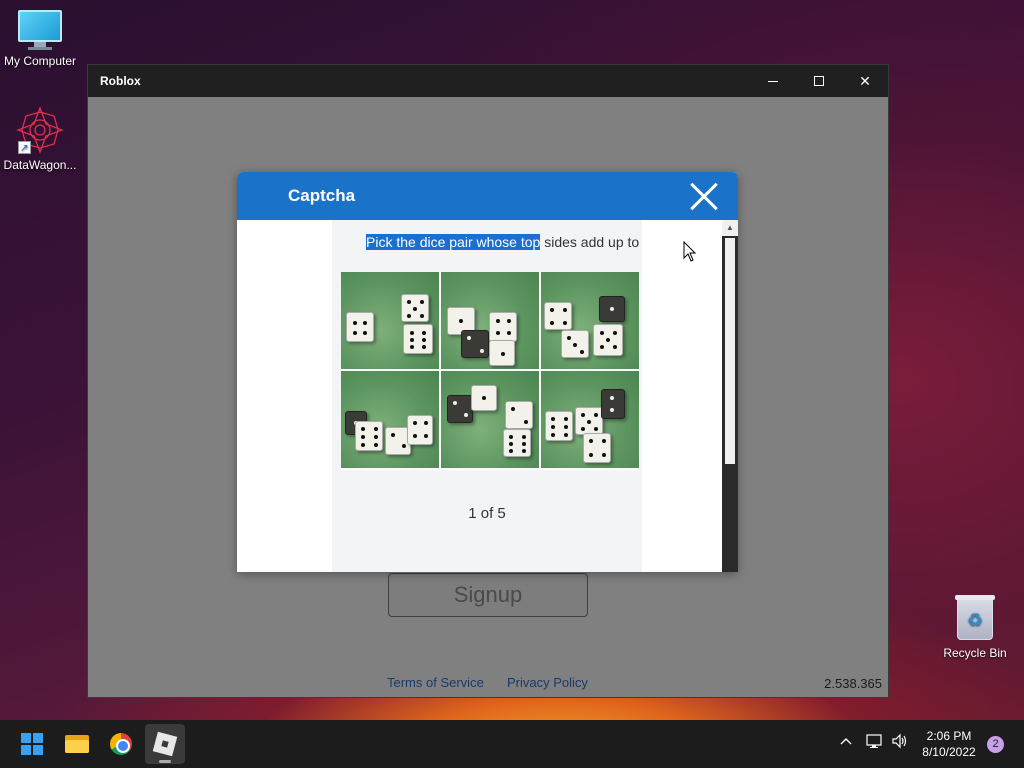 This screenshot has width=1024, height=768. Describe the element at coordinates (853, 683) in the screenshot. I see `version-label: 2.538.365` at that location.